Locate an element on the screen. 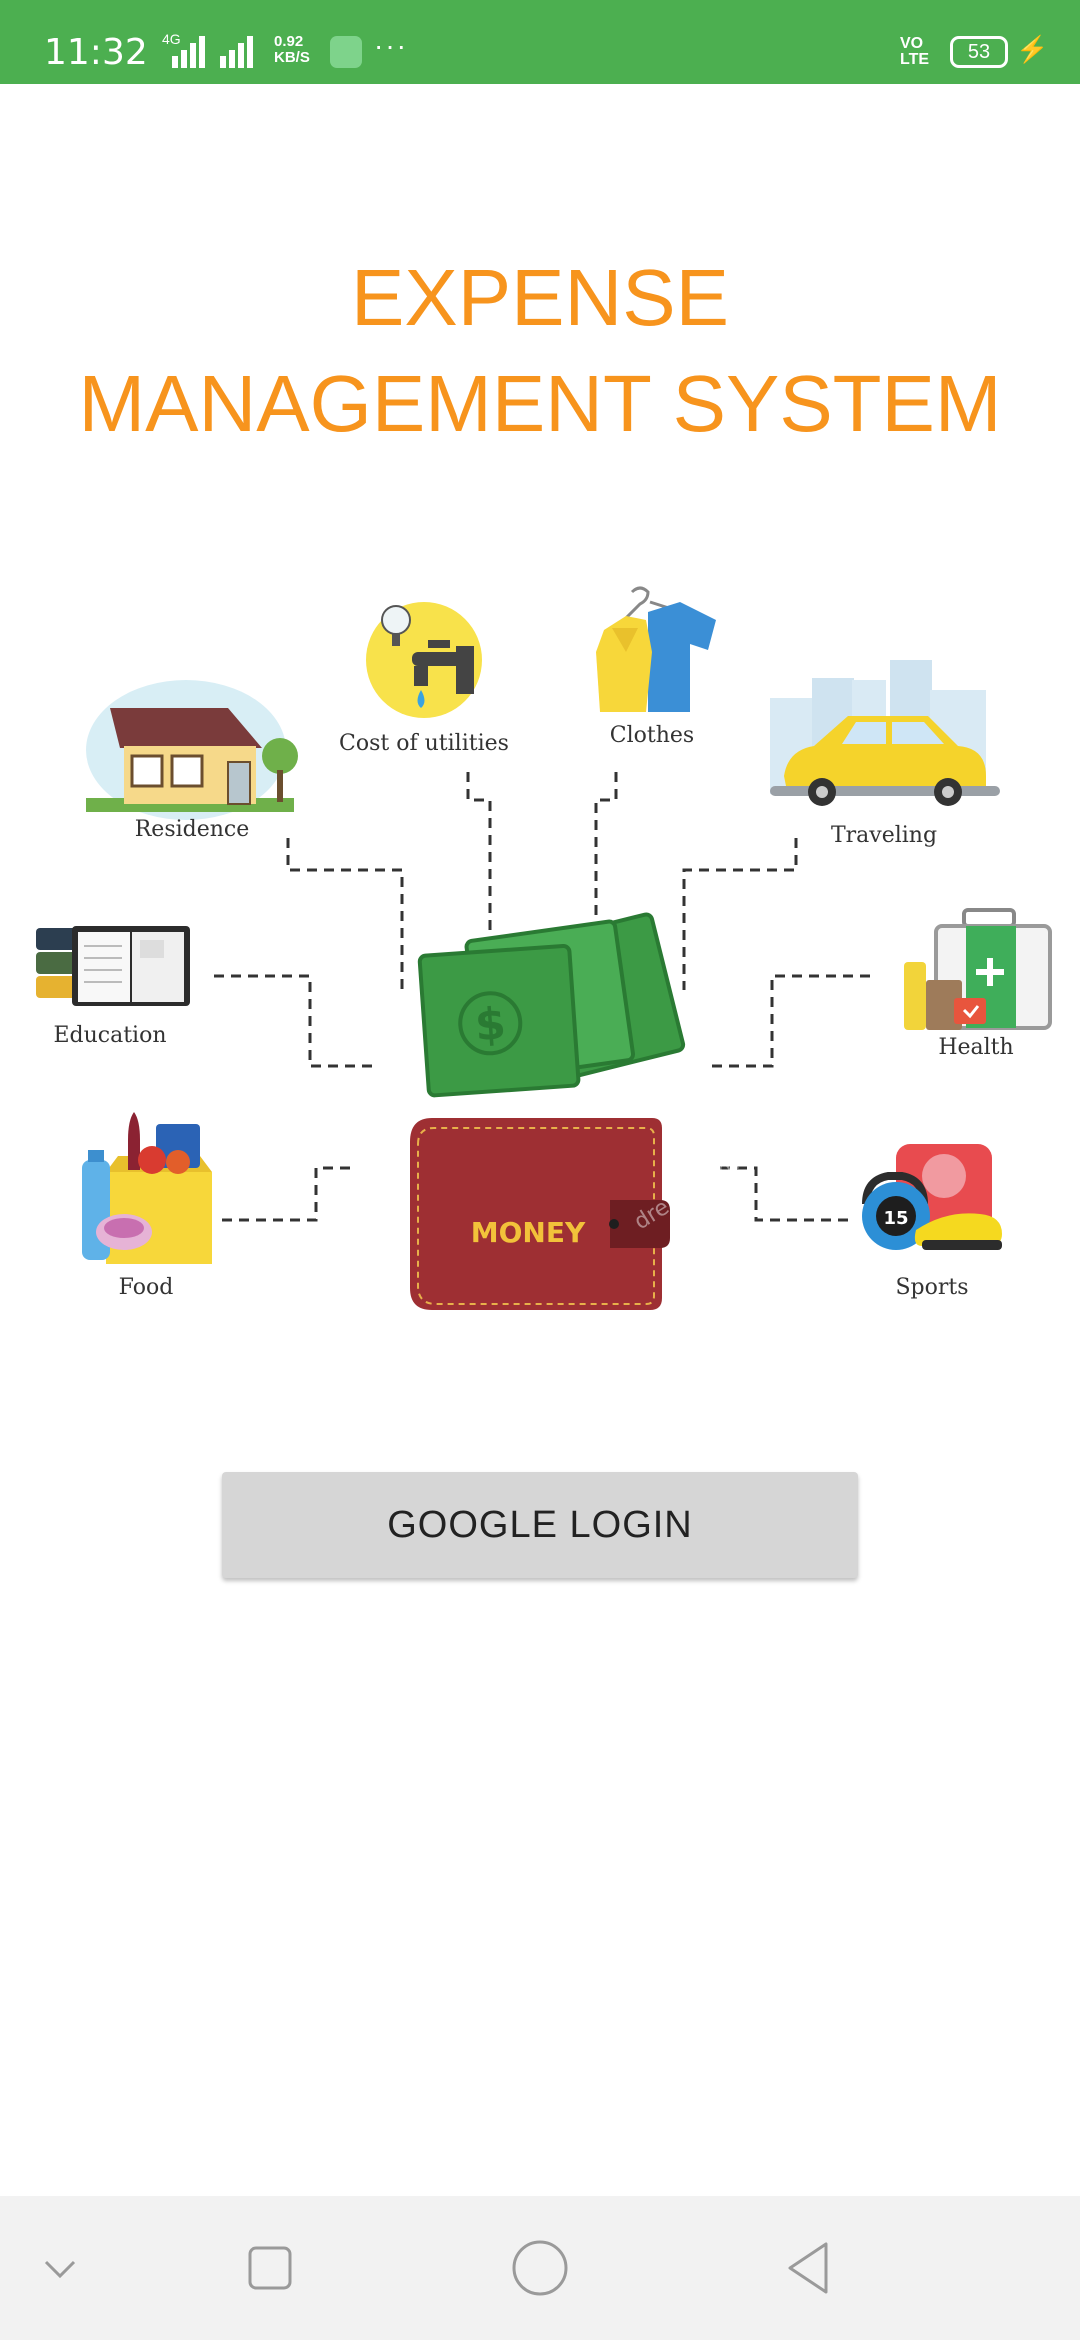 This screenshot has height=2340, width=1080. back-triangle-icon is located at coordinates (810, 2268).